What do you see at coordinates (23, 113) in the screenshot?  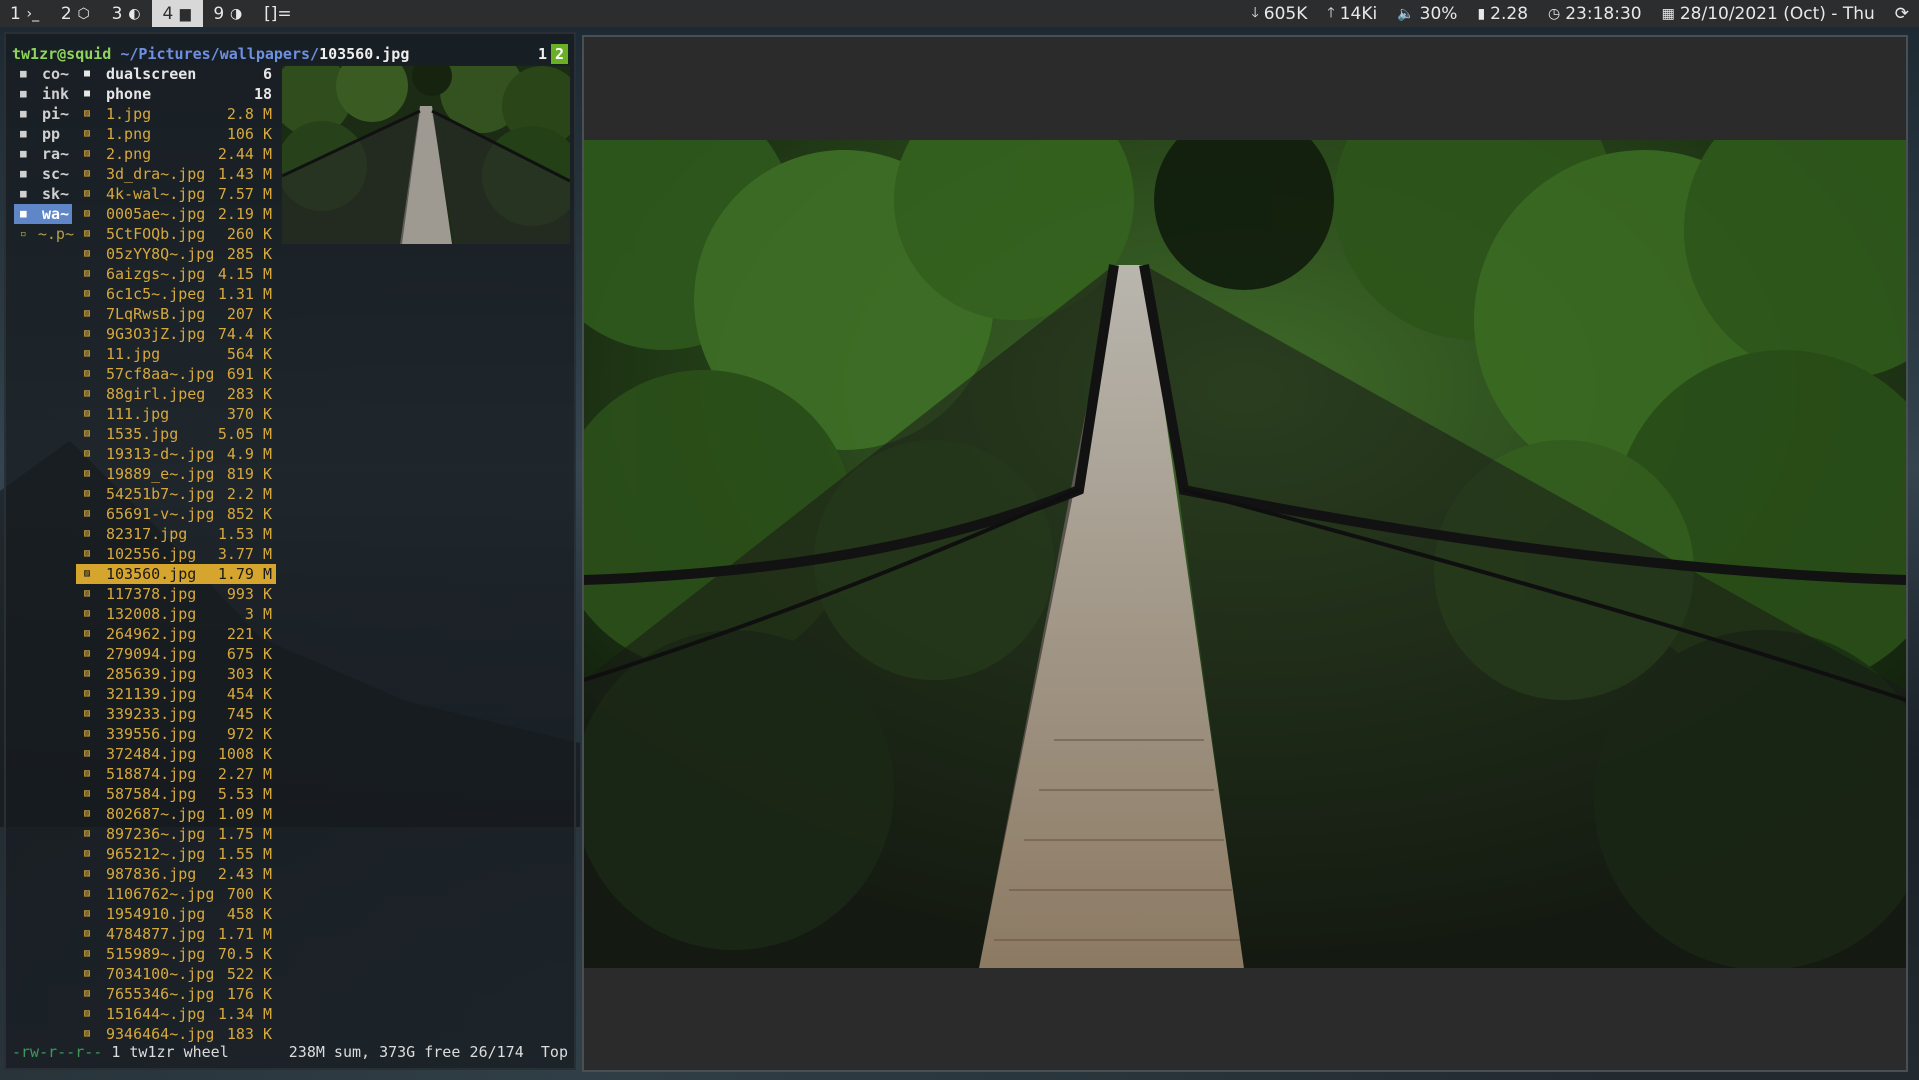 I see `folder-icon: ■` at bounding box center [23, 113].